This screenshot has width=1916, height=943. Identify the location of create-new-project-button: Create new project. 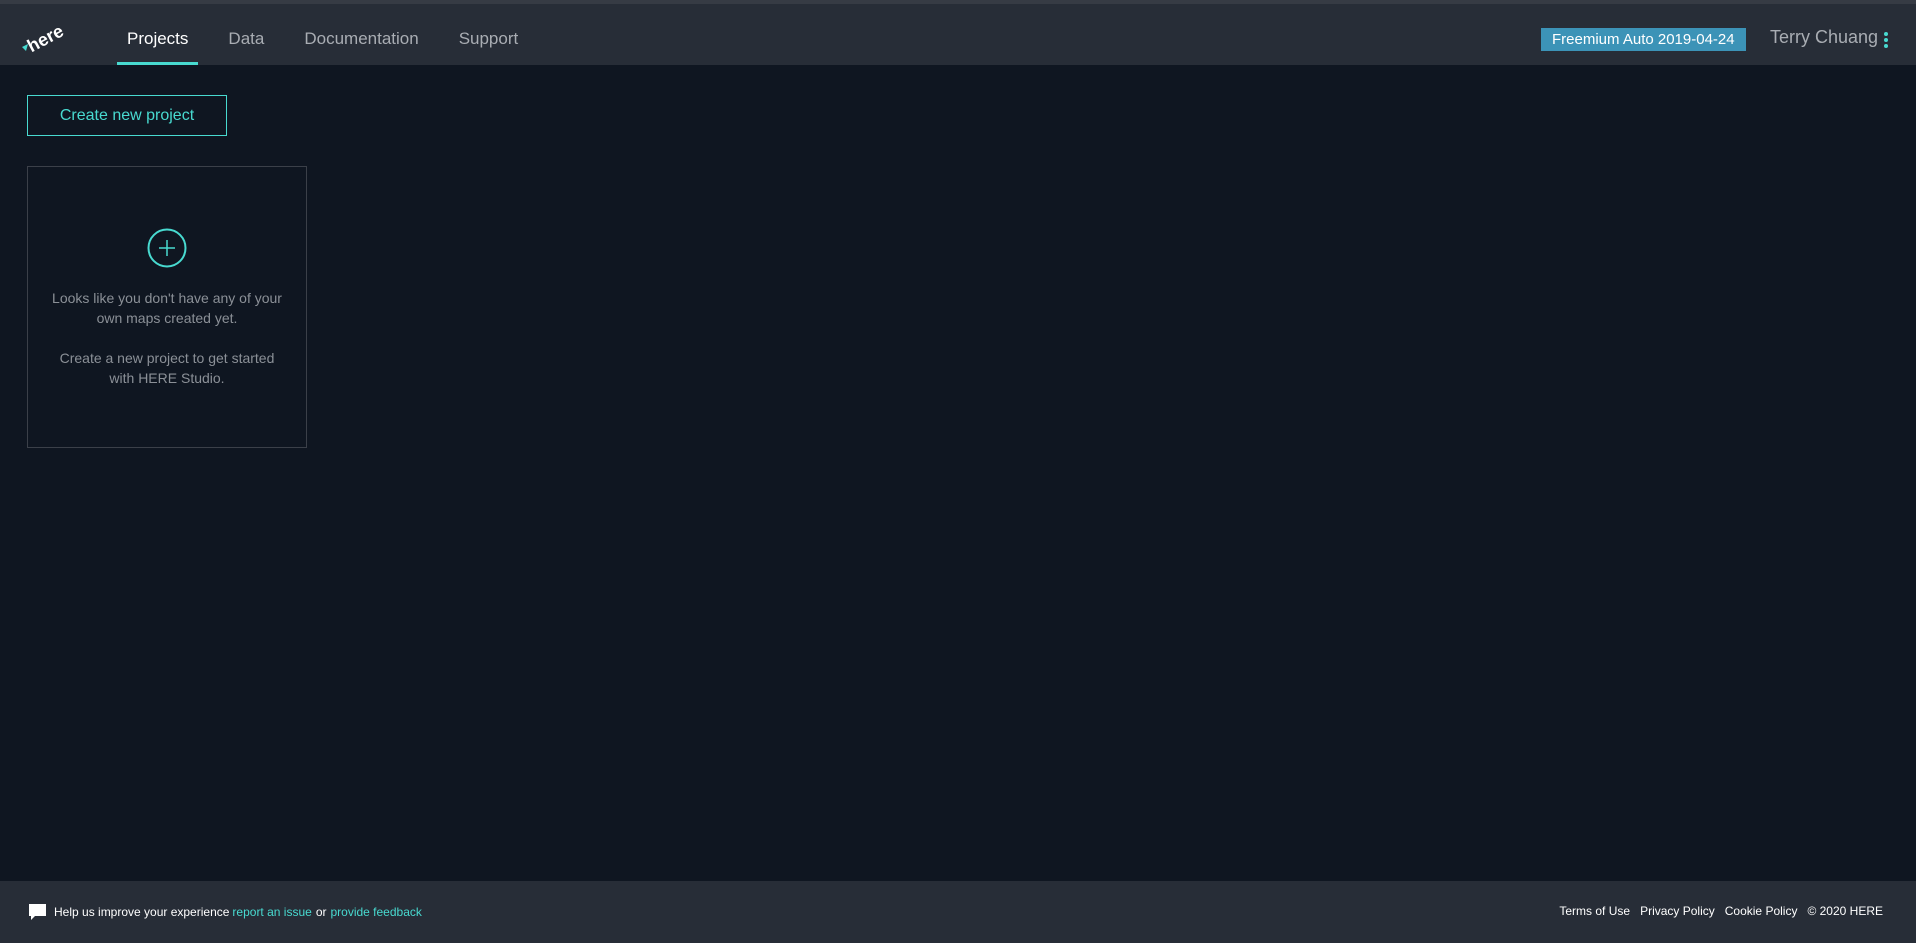
(127, 115).